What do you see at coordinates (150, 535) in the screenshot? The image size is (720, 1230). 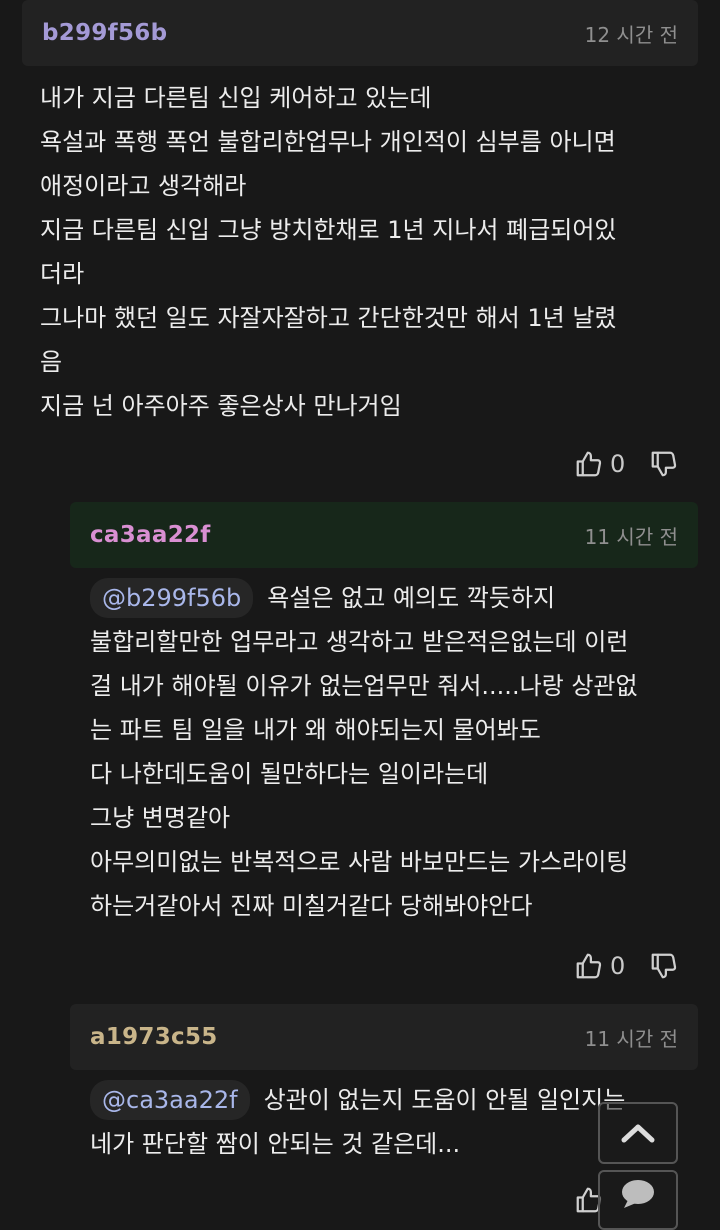 I see `comment-username: ca3aa22f` at bounding box center [150, 535].